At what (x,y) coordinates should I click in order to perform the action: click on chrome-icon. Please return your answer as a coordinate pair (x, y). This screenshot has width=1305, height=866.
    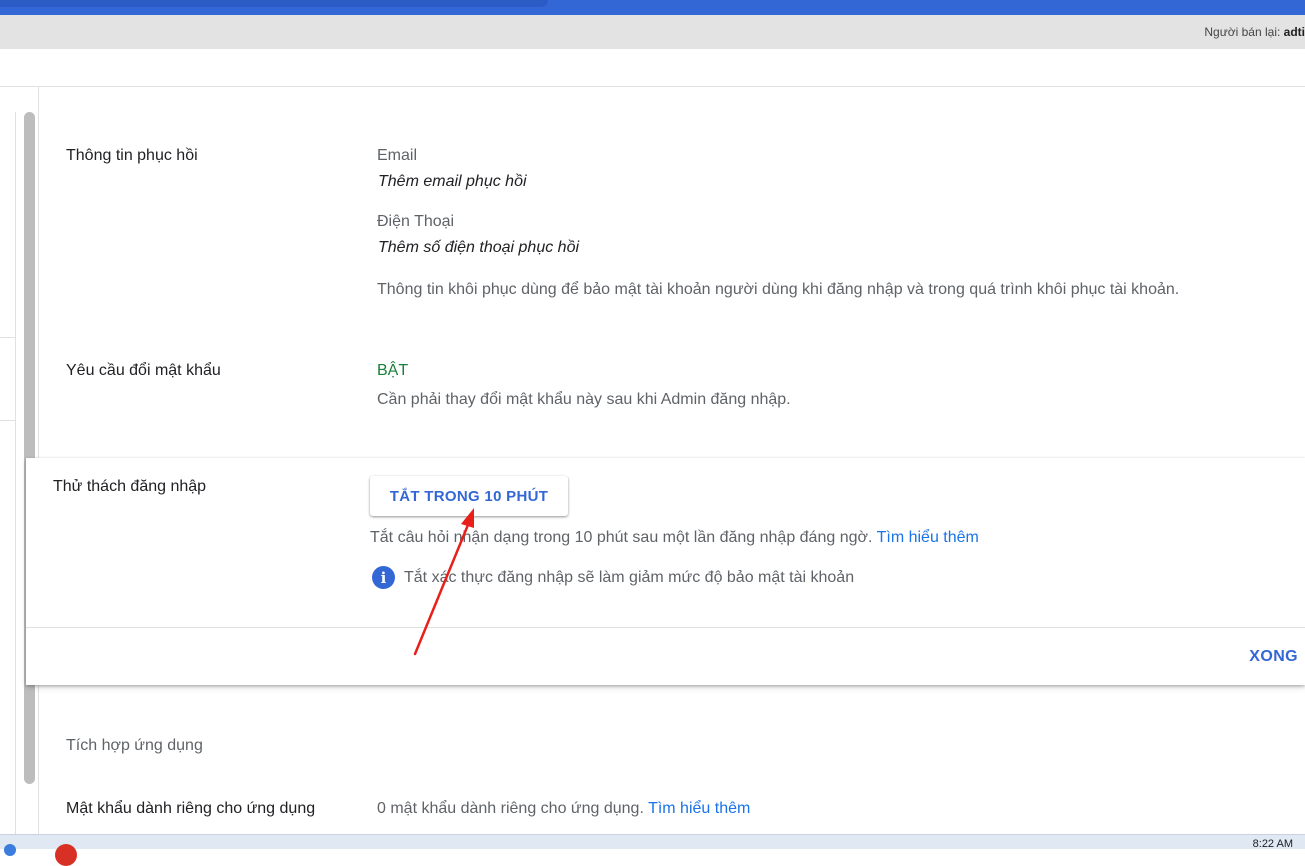
    Looking at the image, I should click on (66, 855).